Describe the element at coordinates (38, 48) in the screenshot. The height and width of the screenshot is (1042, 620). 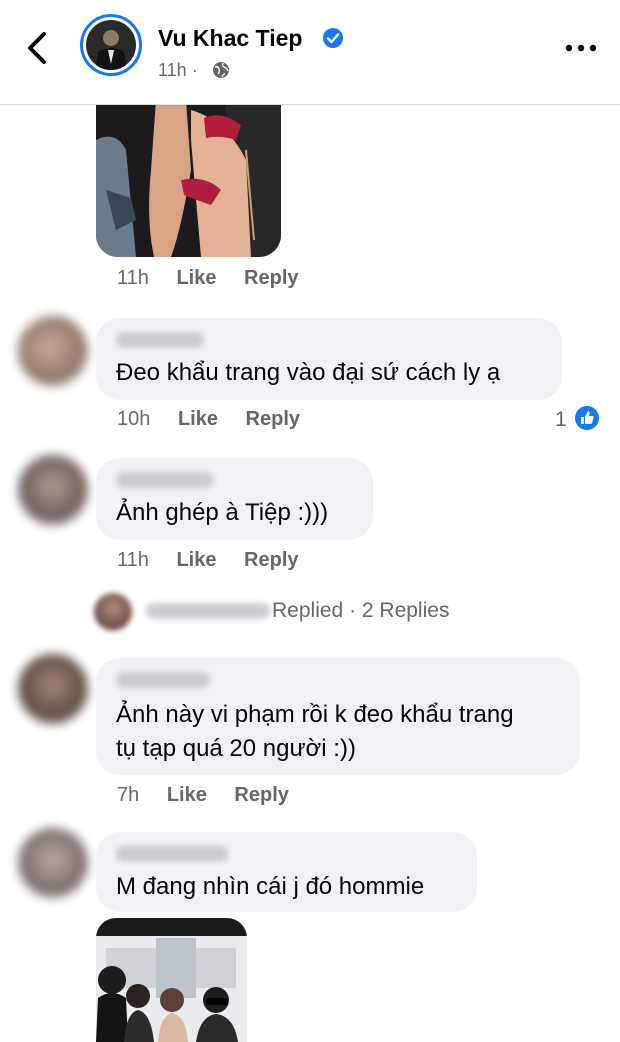
I see `back-chevron-icon` at that location.